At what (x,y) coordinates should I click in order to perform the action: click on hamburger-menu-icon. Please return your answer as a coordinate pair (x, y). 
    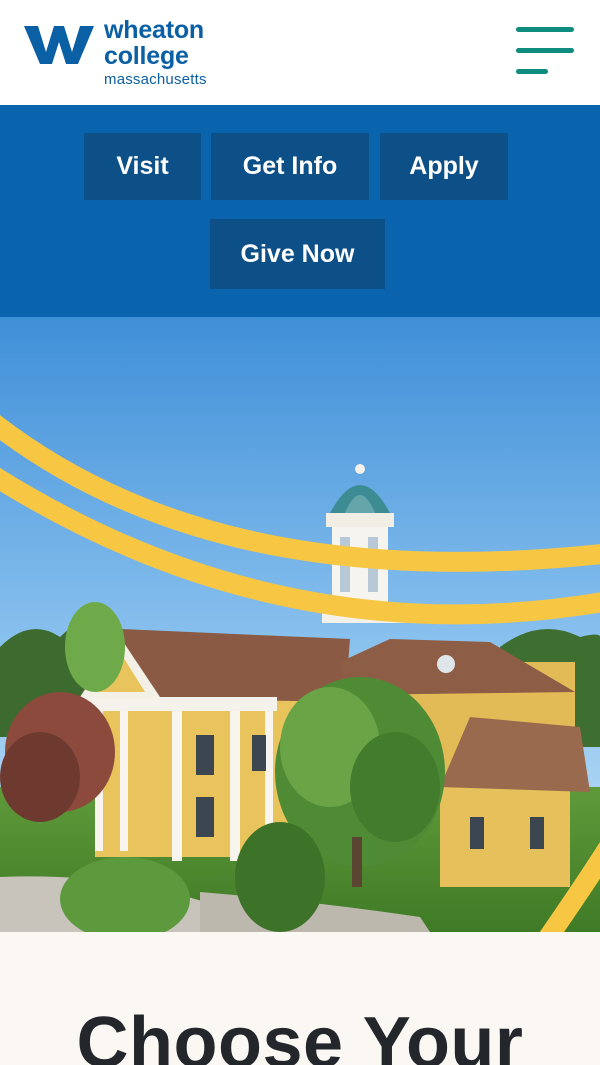
    Looking at the image, I should click on (545, 52).